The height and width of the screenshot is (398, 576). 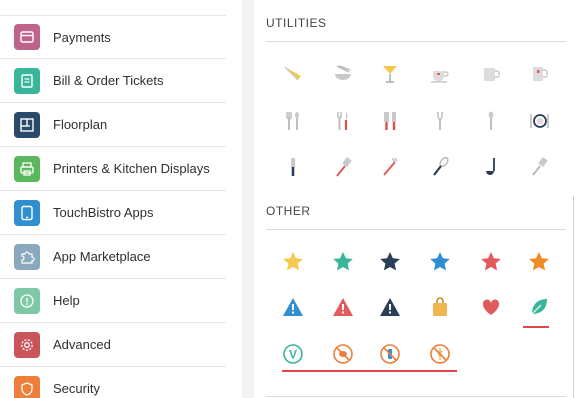 What do you see at coordinates (27, 80) in the screenshot?
I see `ticket-icon` at bounding box center [27, 80].